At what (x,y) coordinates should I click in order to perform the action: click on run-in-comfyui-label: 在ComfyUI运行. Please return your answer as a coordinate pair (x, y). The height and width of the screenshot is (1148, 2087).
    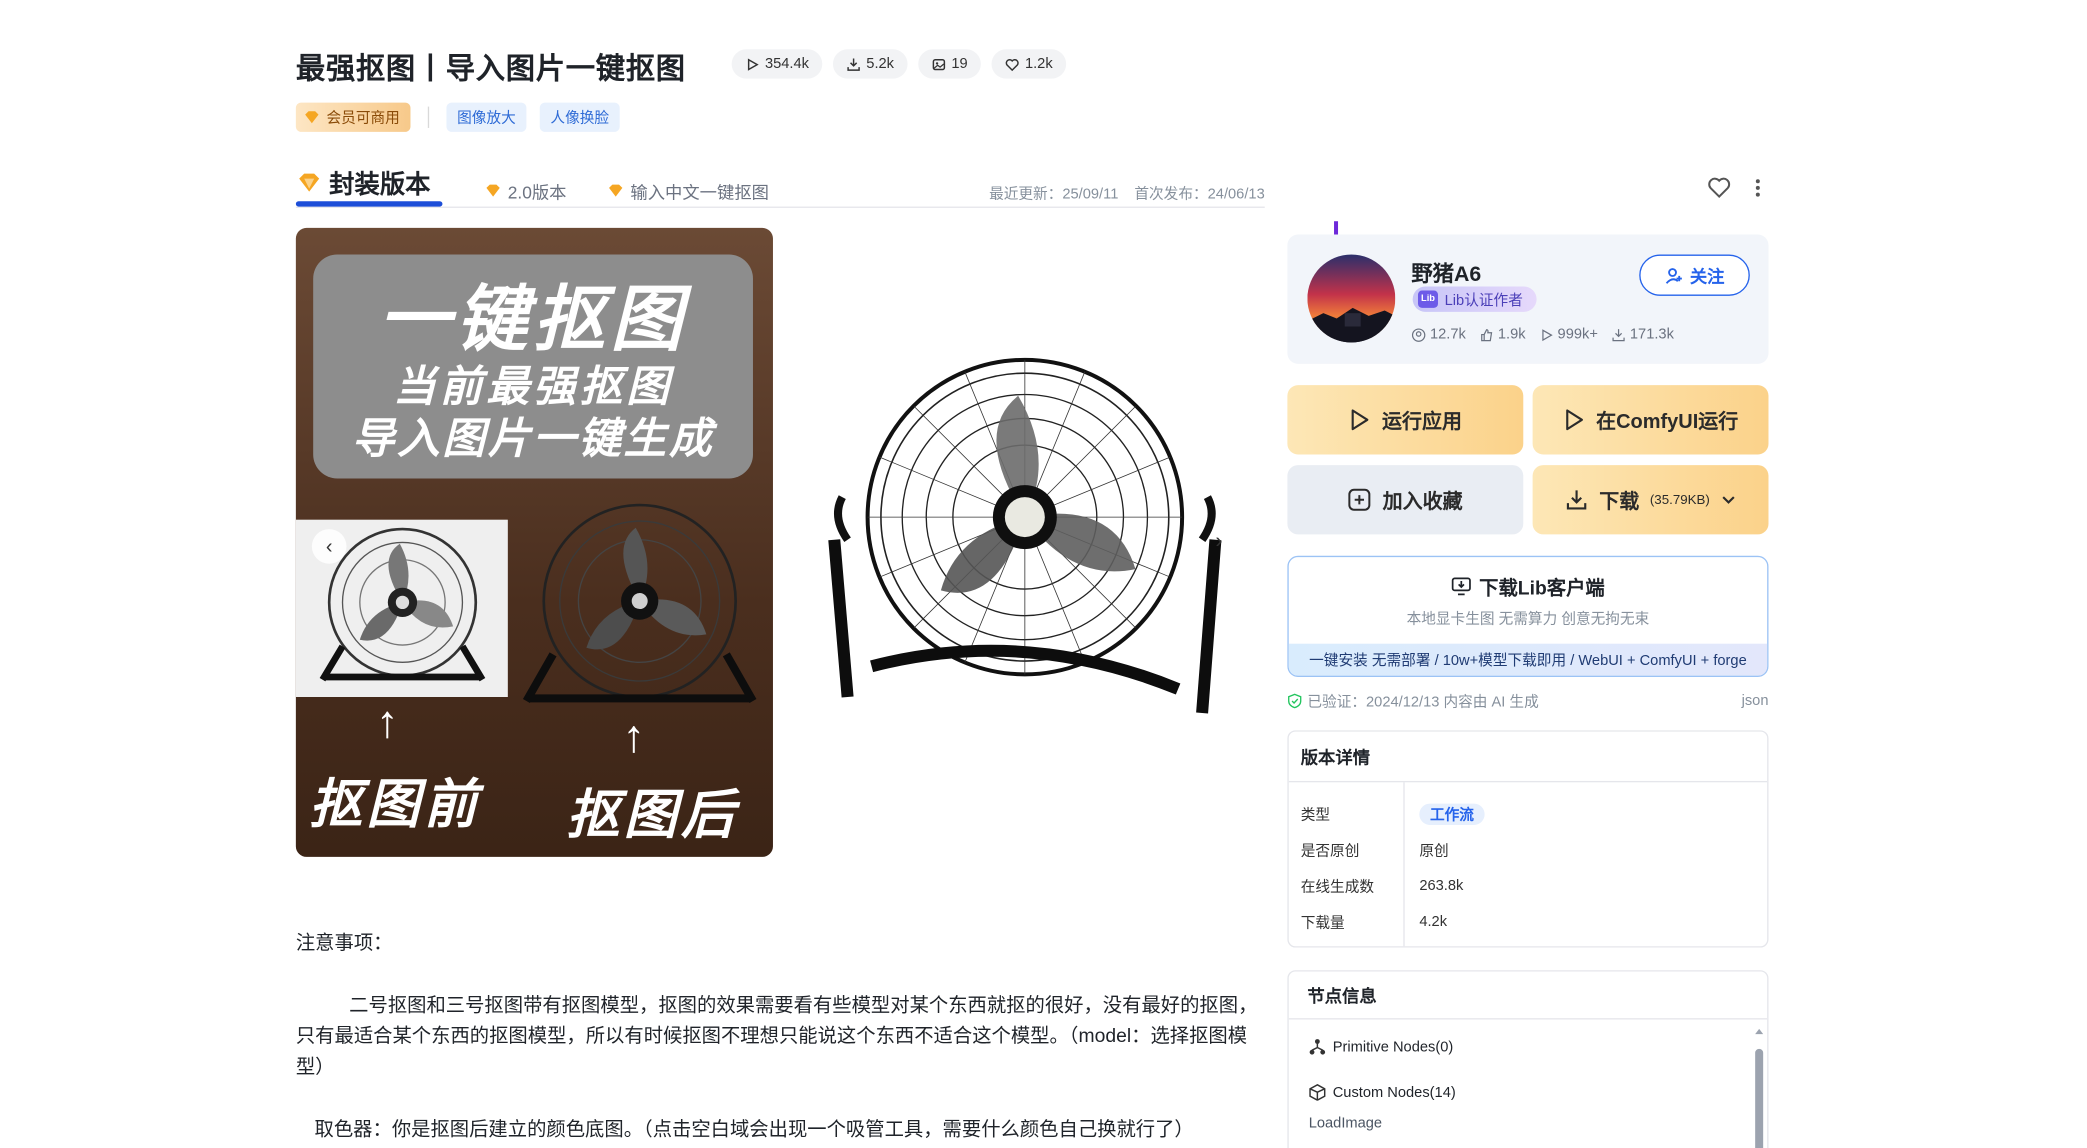
    Looking at the image, I should click on (1667, 421).